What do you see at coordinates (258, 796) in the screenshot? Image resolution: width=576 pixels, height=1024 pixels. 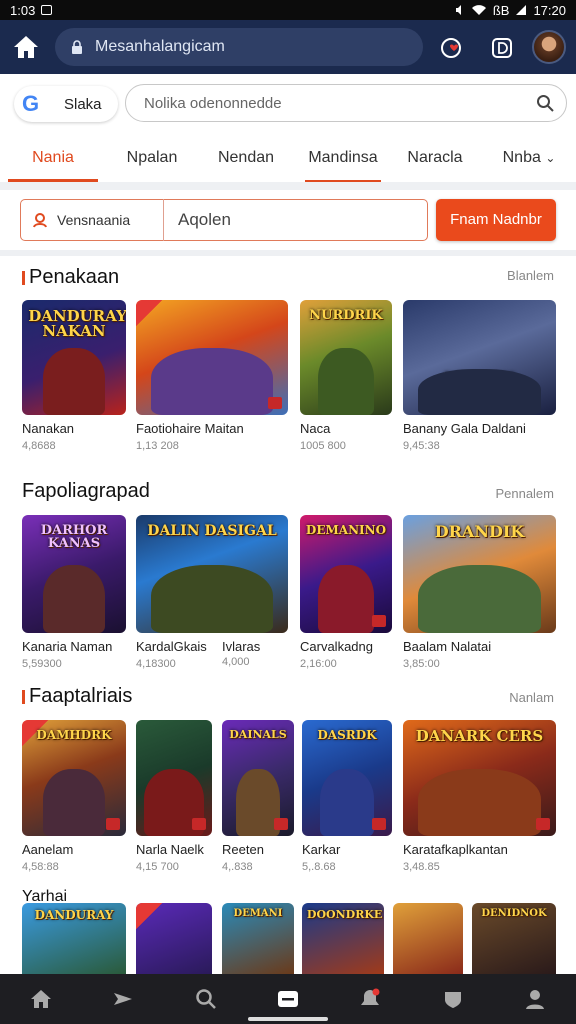 I see `game-card: DAINALS Reeten 4,.838` at bounding box center [258, 796].